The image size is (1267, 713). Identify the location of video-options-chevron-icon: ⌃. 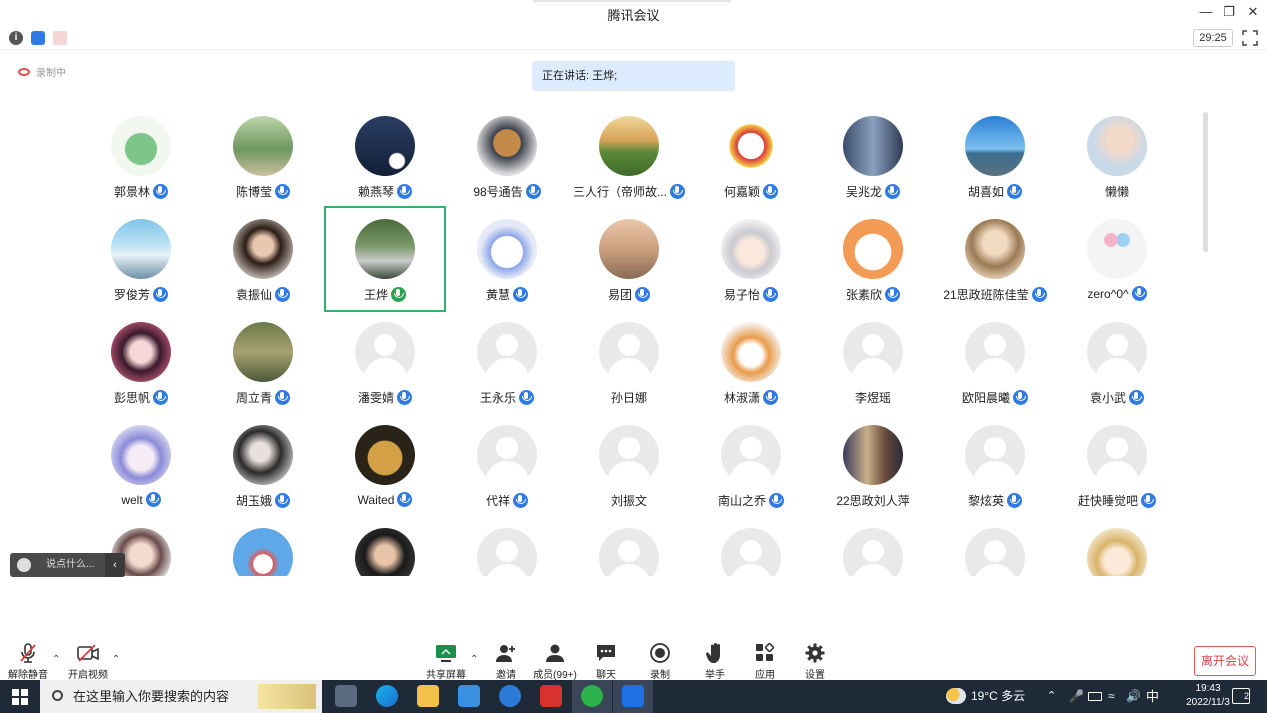
(116, 659).